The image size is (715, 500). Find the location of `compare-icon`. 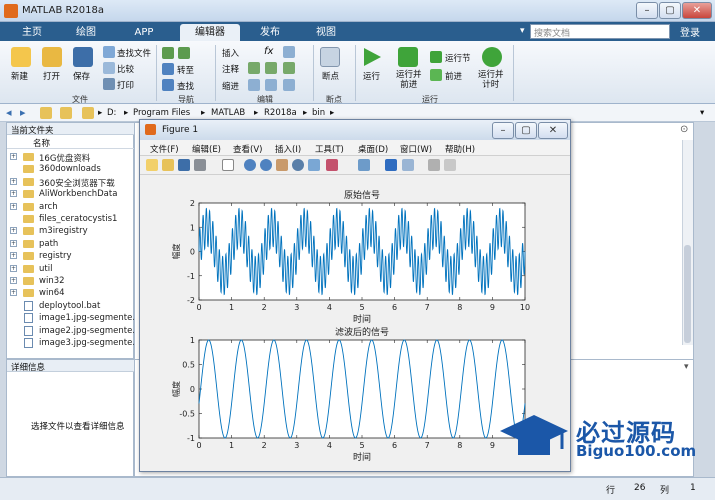

compare-icon is located at coordinates (109, 68).